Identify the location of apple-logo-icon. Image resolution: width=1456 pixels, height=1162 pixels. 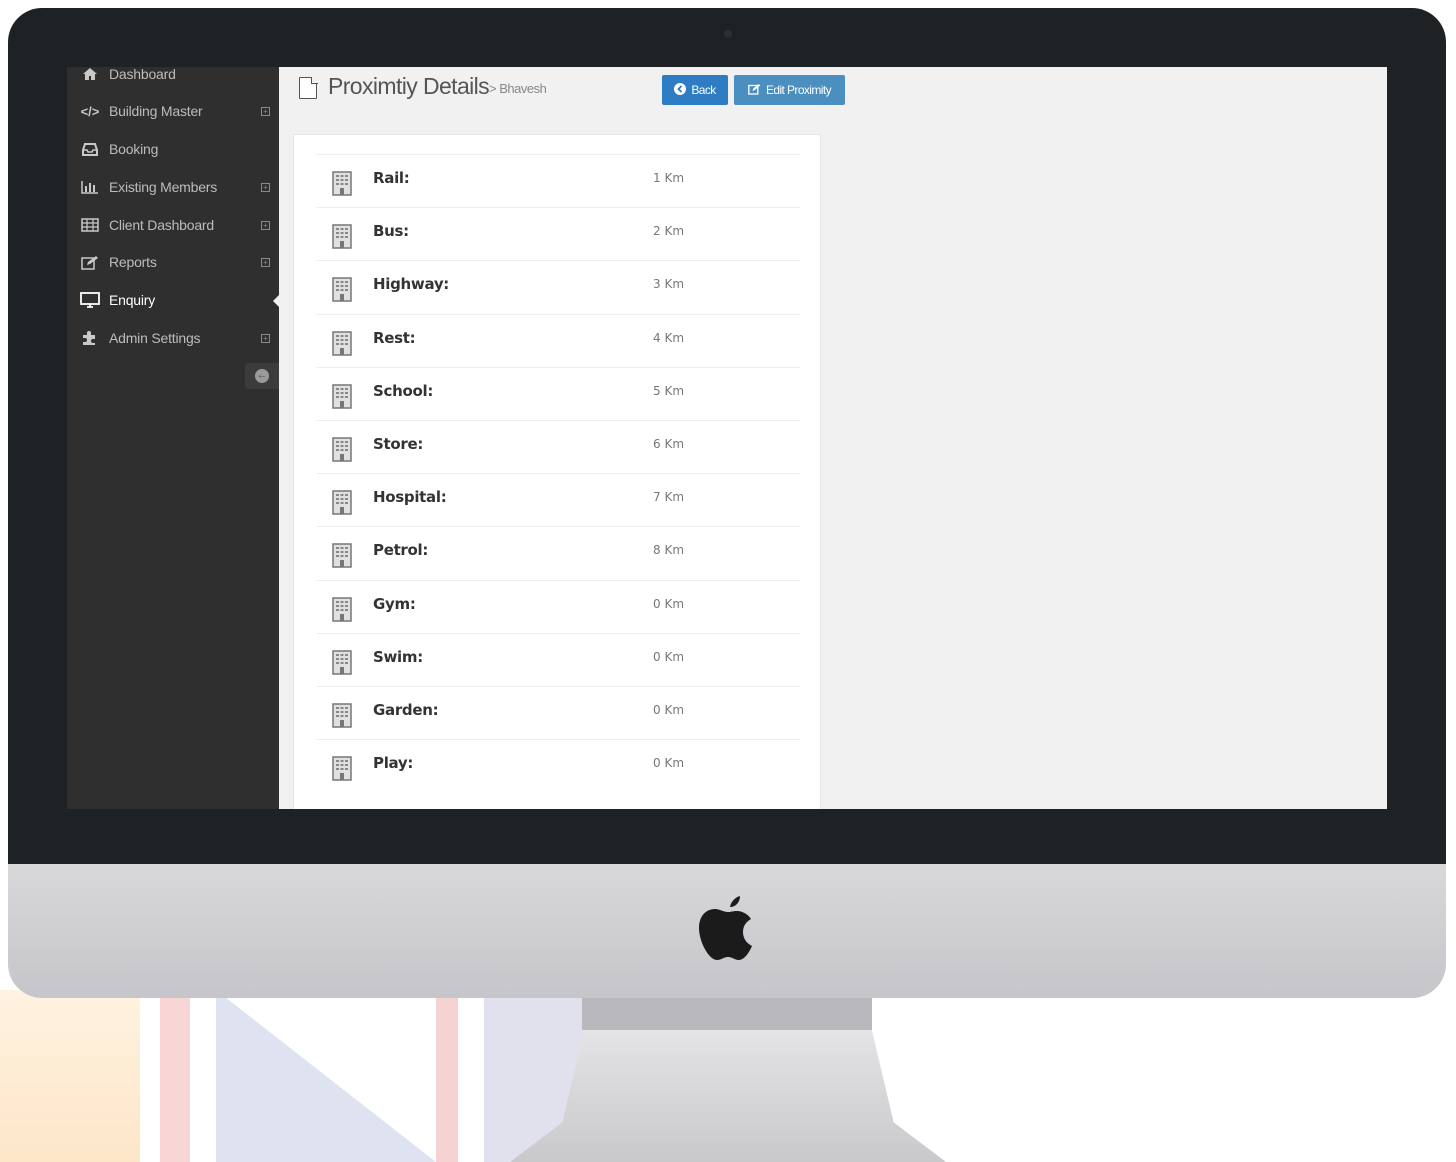
(725, 928).